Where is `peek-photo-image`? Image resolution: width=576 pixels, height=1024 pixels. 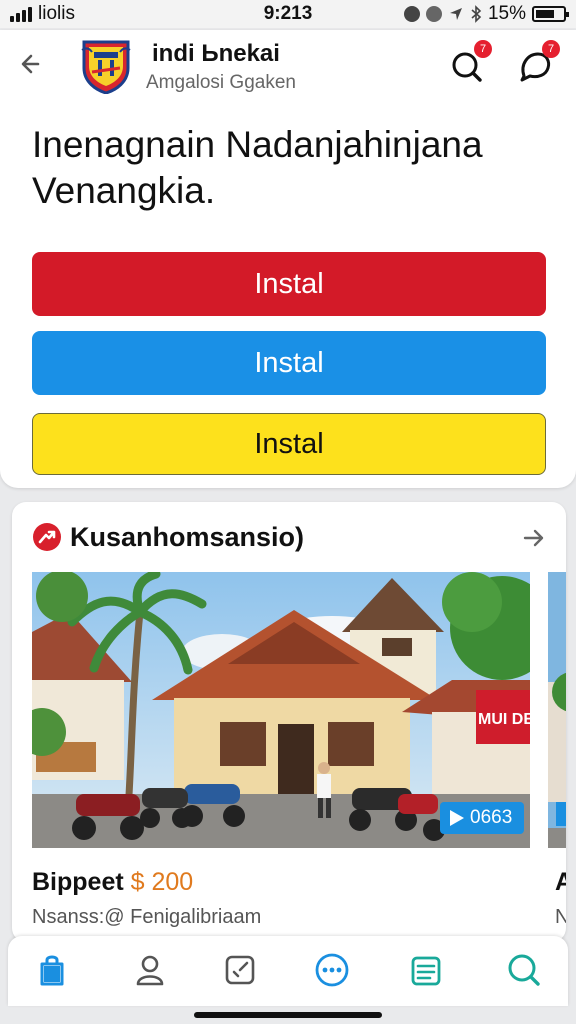
peek-photo-image is located at coordinates (557, 710).